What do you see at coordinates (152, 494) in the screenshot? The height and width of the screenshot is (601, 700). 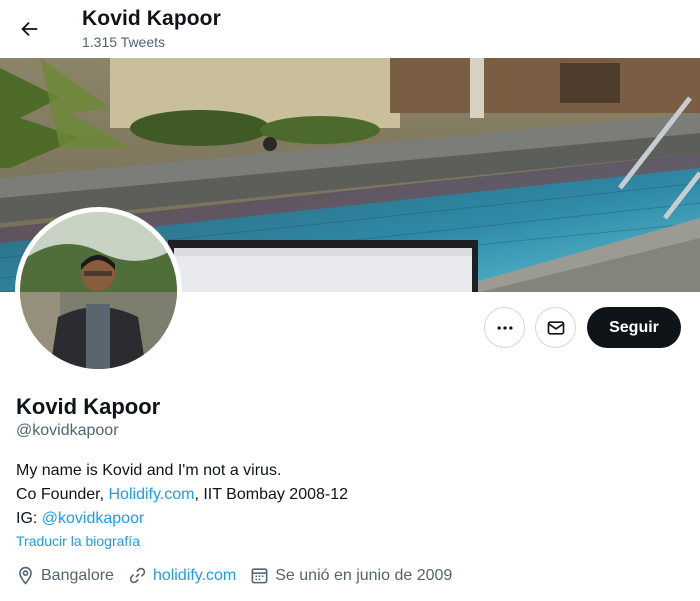 I see `bio-website-link: Holidify.com` at bounding box center [152, 494].